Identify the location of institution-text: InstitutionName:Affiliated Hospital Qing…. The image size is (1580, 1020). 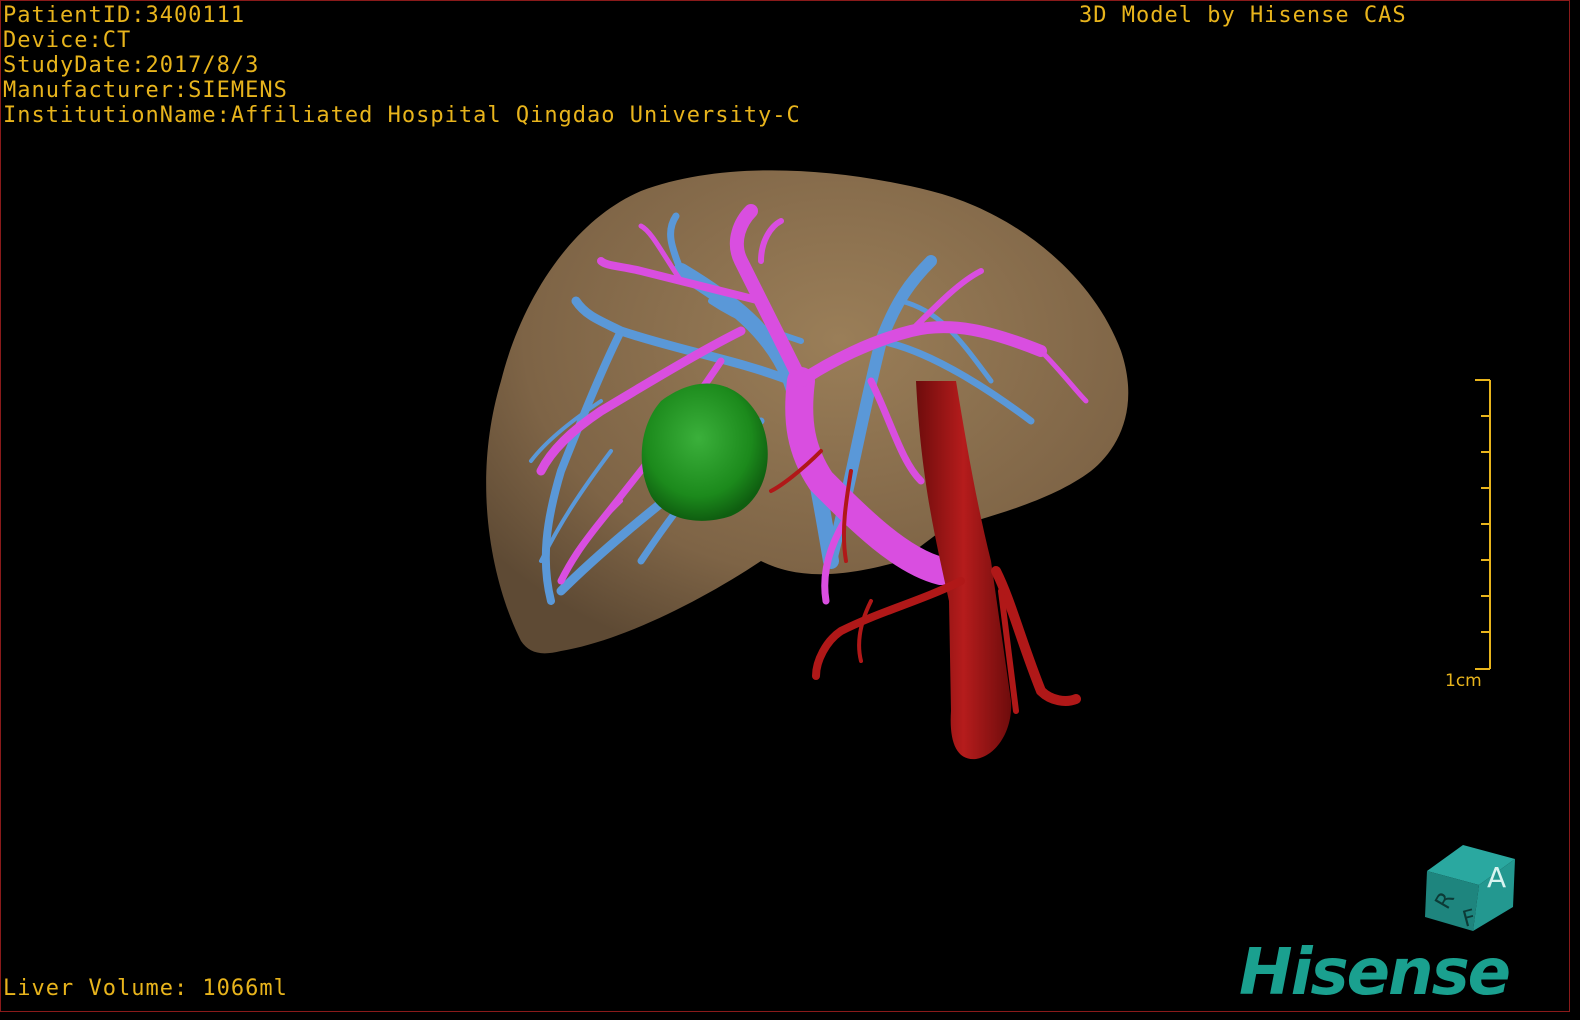
(402, 115).